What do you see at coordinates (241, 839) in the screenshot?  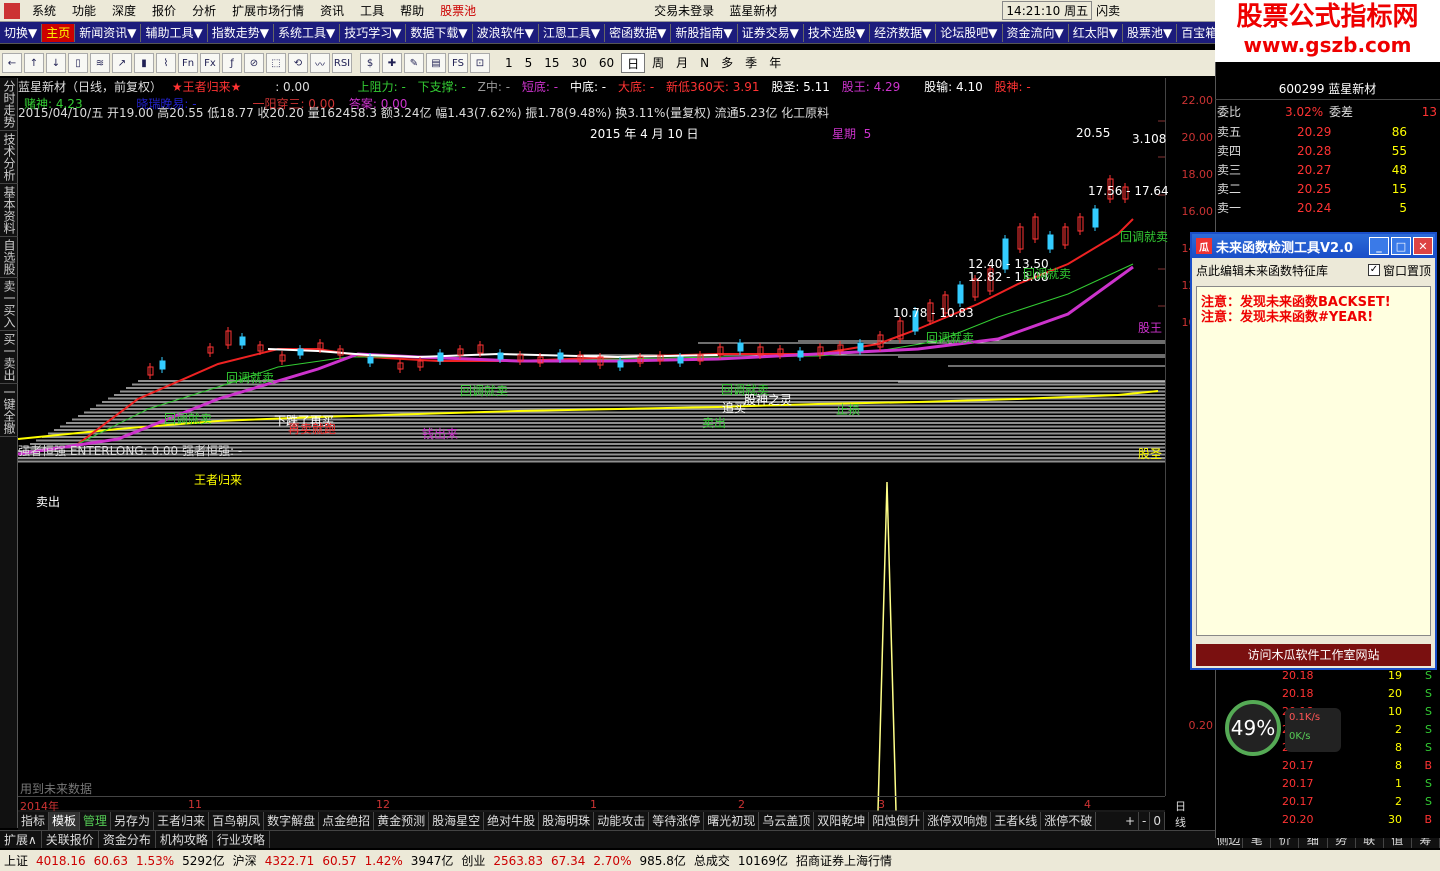 I see `extension-tab: 行业攻略` at bounding box center [241, 839].